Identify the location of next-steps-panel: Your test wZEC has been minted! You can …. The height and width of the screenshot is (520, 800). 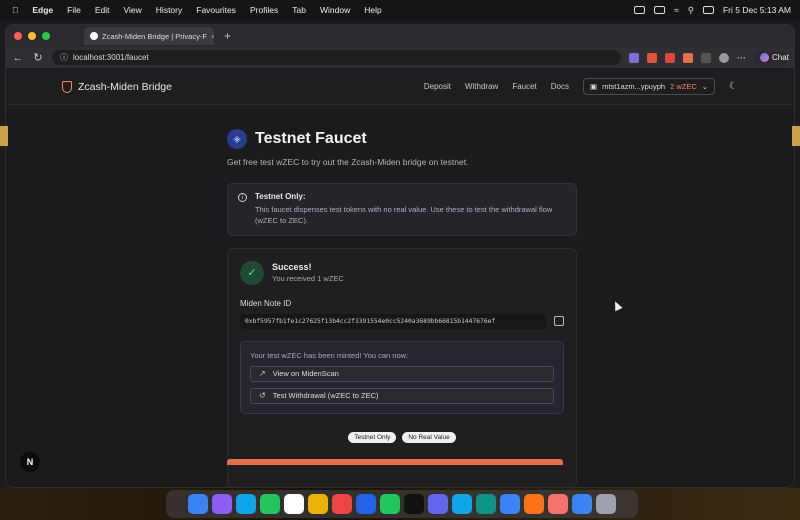
(402, 377).